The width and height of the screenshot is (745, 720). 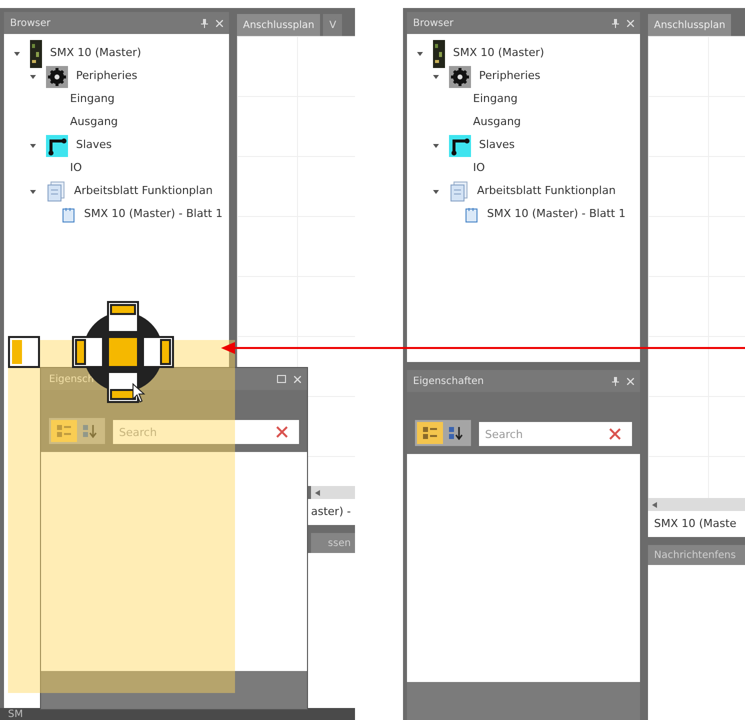 I want to click on mouse-pointer-icon, so click(x=139, y=393).